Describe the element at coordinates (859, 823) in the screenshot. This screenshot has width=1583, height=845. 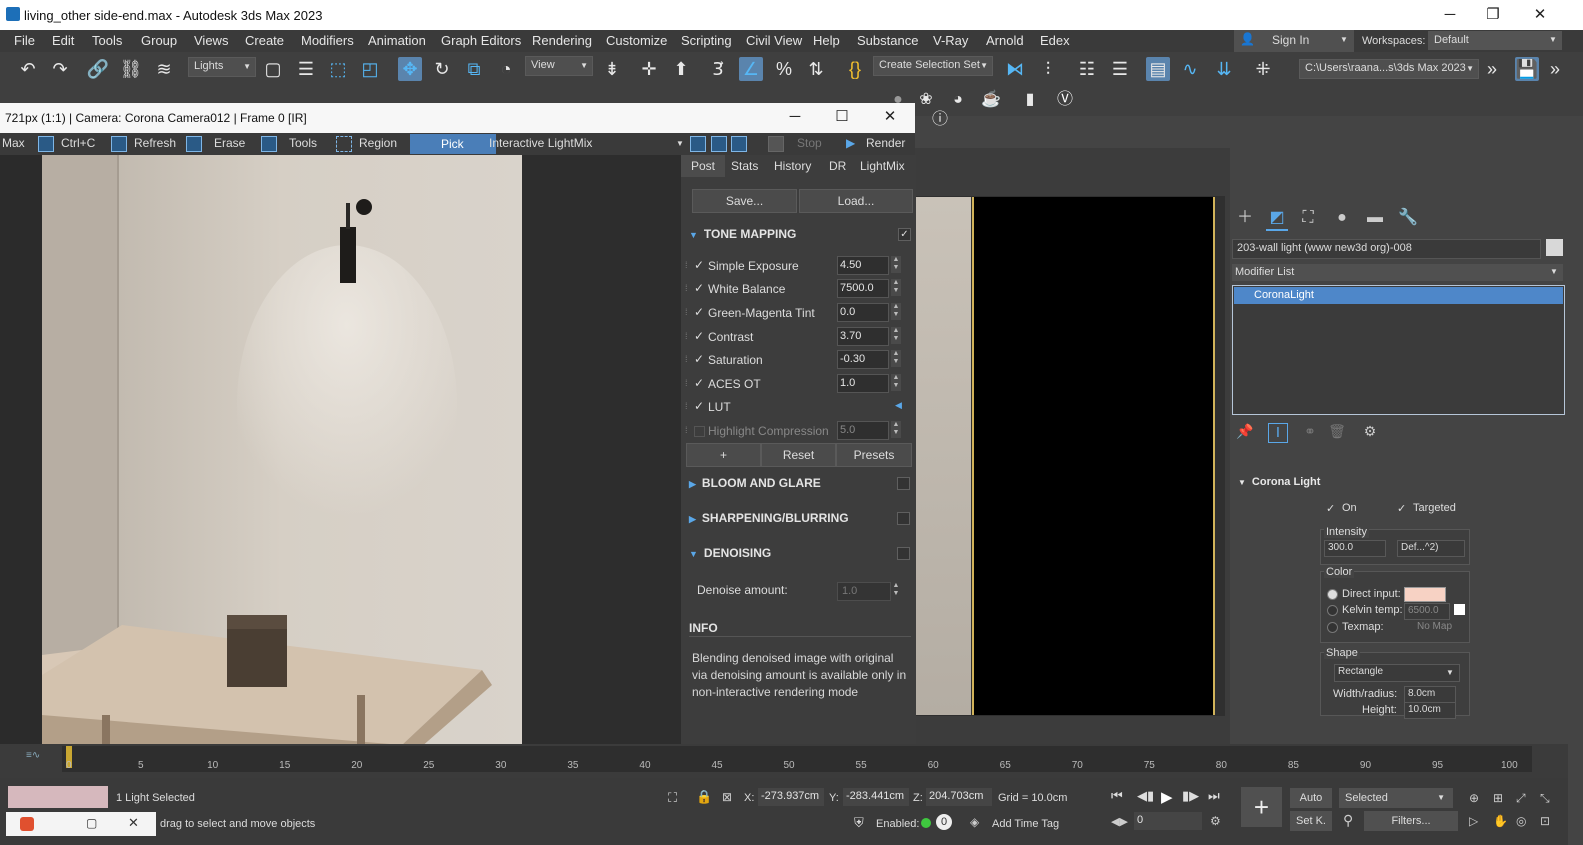
I see `adaptive-degradation-icon: ⛨` at that location.